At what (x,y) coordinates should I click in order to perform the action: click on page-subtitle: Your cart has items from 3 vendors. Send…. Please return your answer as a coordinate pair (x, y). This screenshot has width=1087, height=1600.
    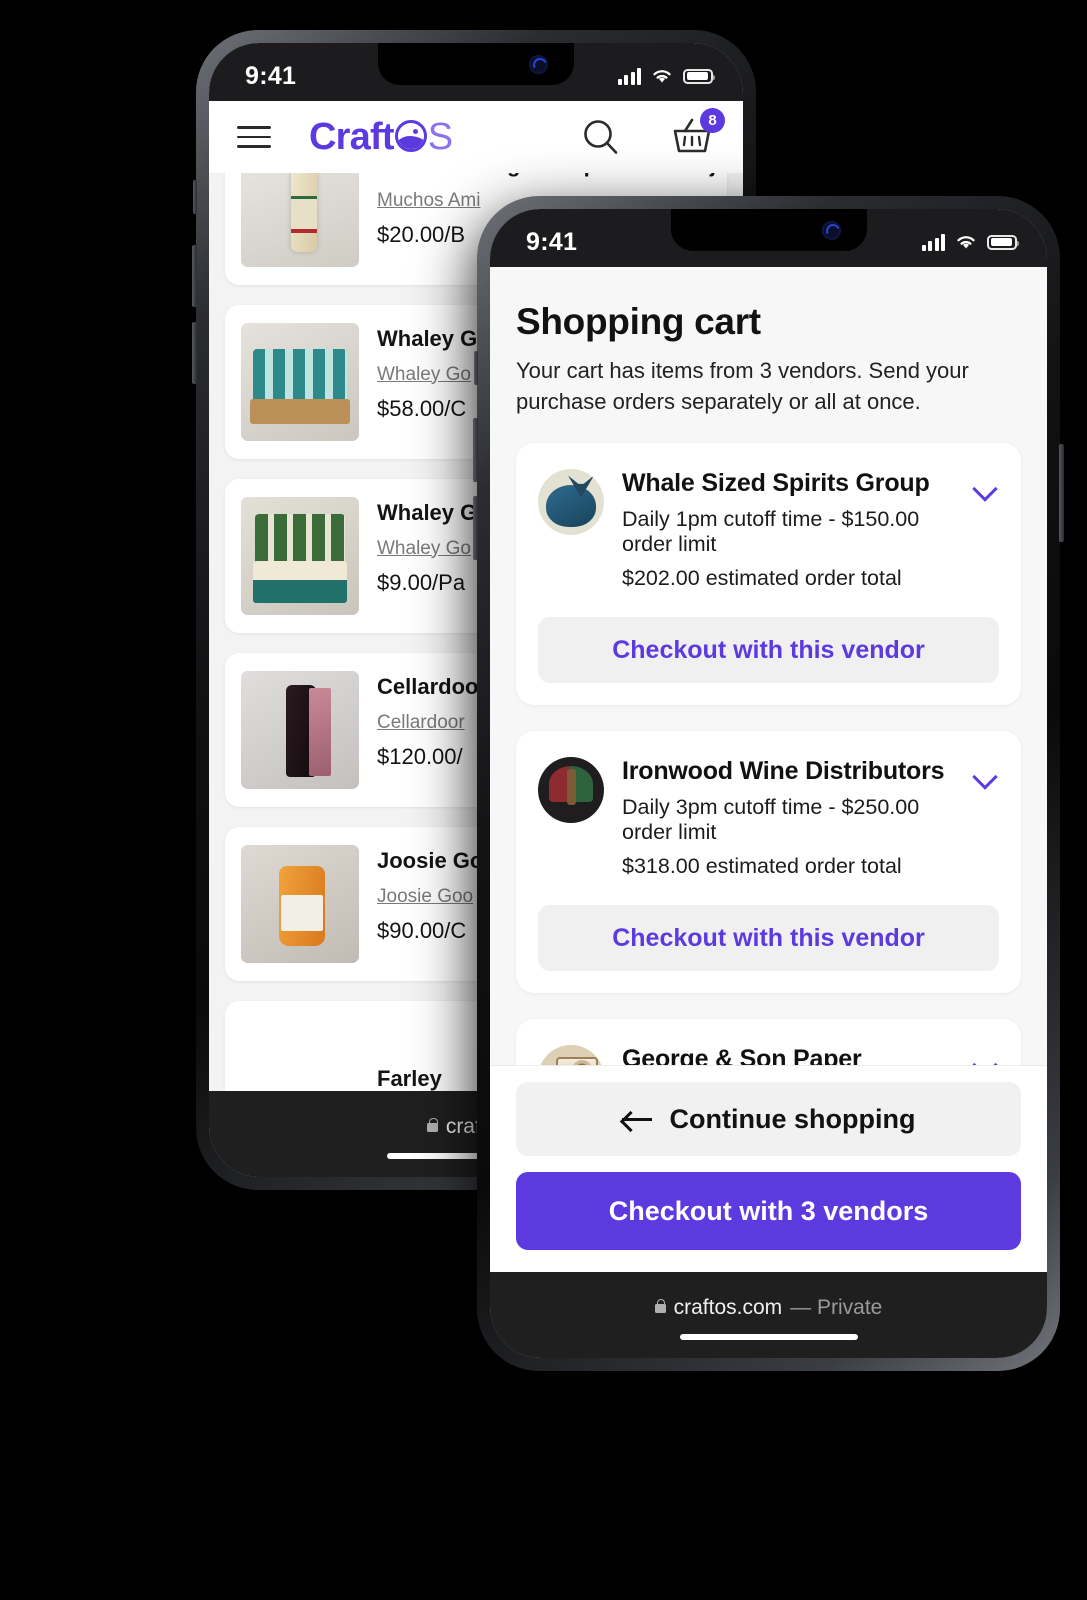
    Looking at the image, I should click on (742, 386).